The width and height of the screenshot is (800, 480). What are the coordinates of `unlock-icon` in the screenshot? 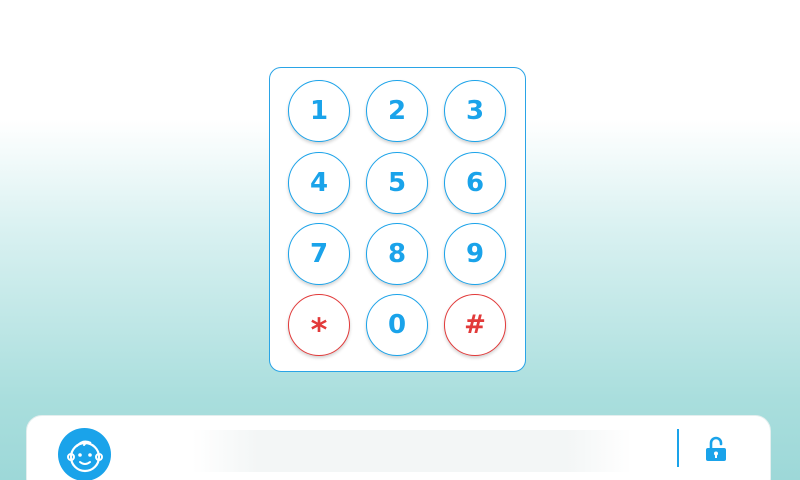 It's located at (716, 449).